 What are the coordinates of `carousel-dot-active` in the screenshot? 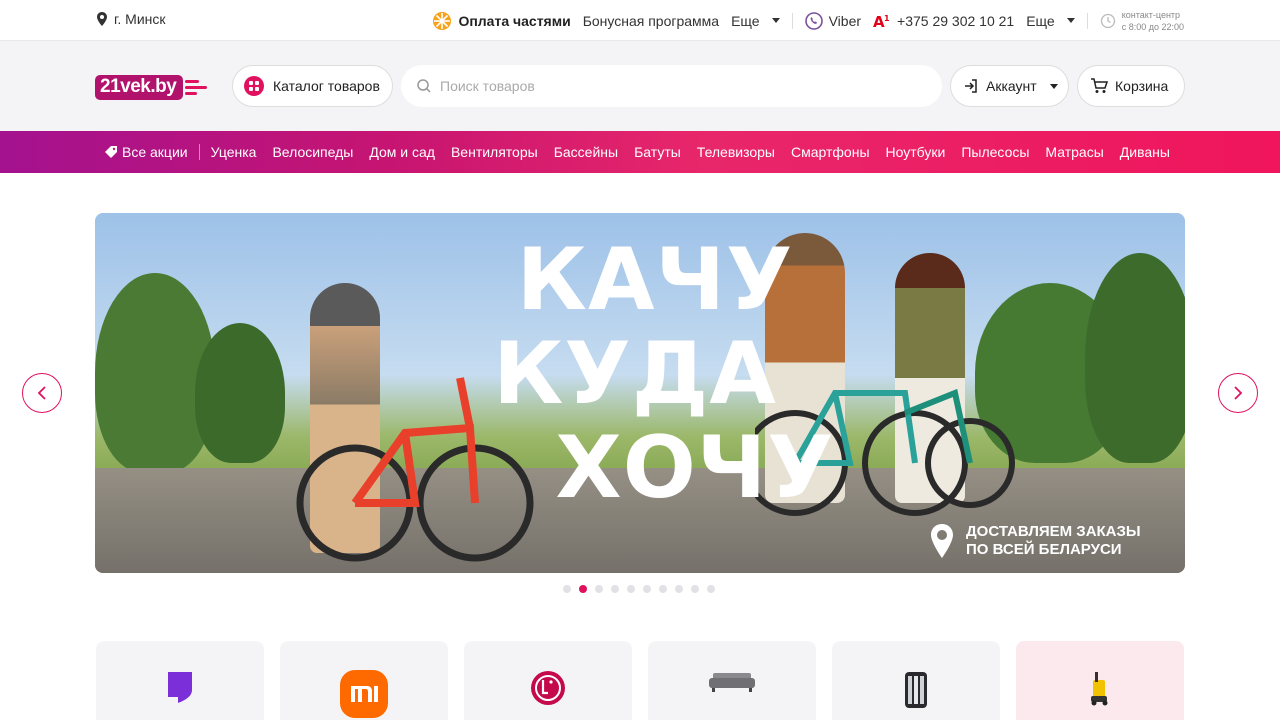 It's located at (583, 589).